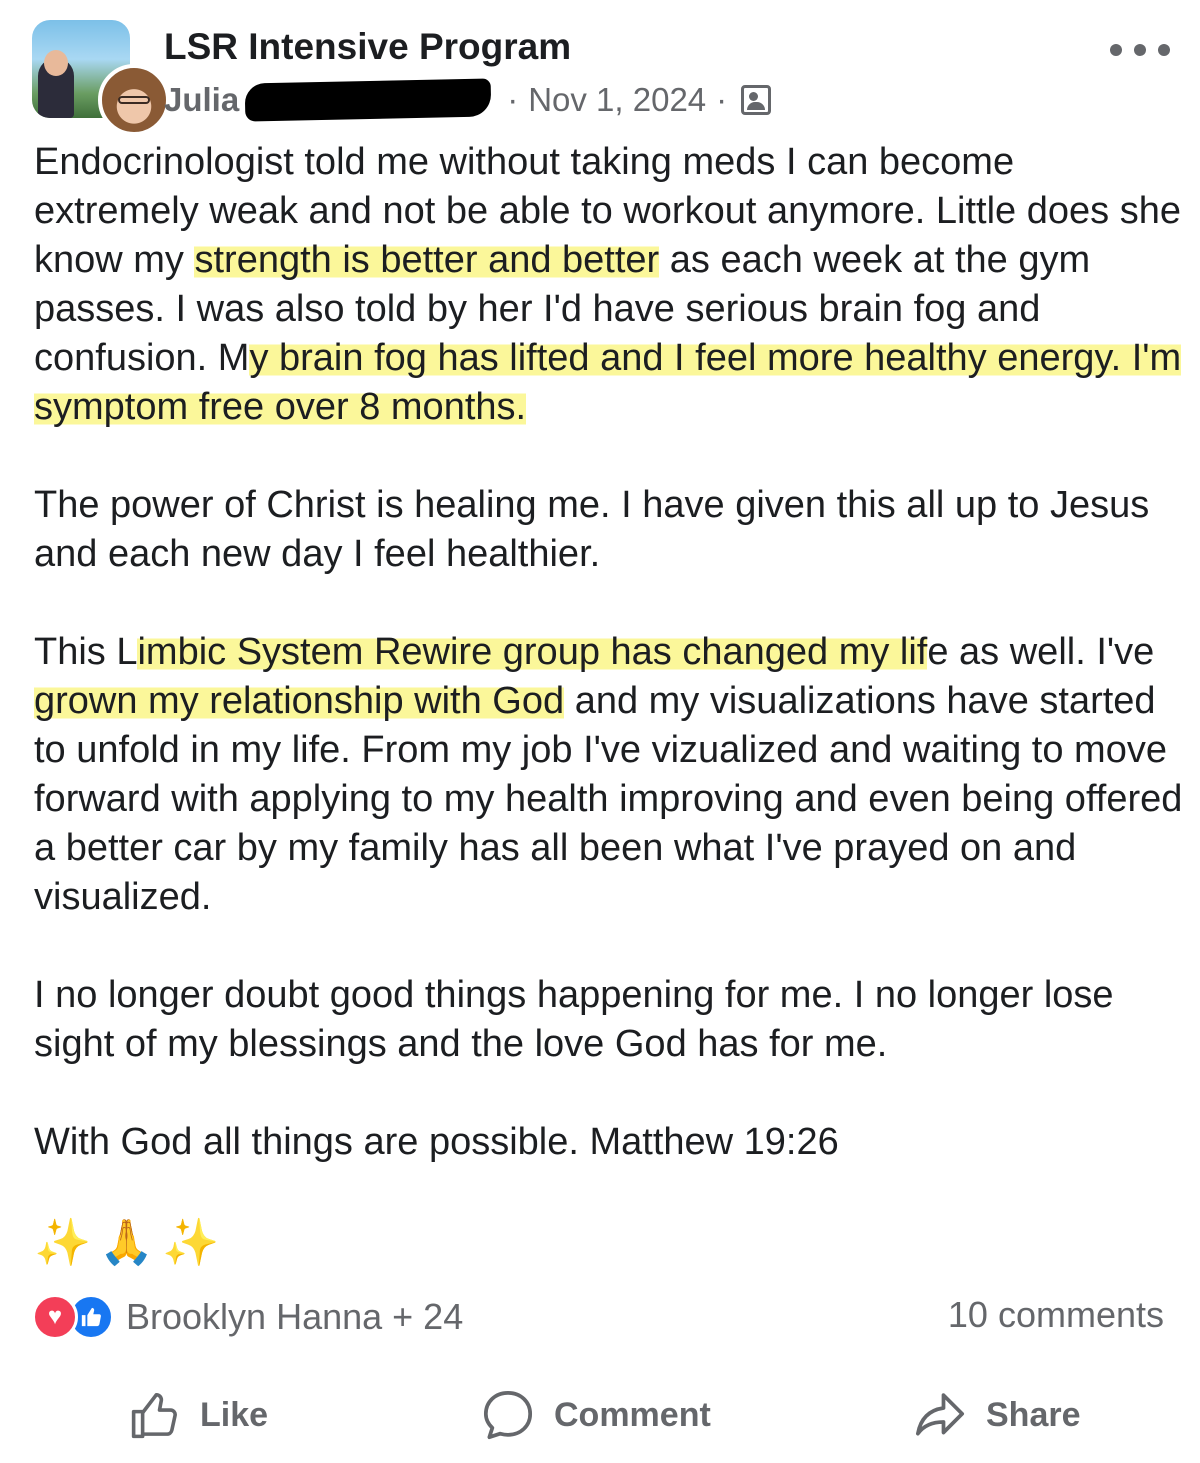  Describe the element at coordinates (86, 652) in the screenshot. I see `paragraph-text: This L` at that location.